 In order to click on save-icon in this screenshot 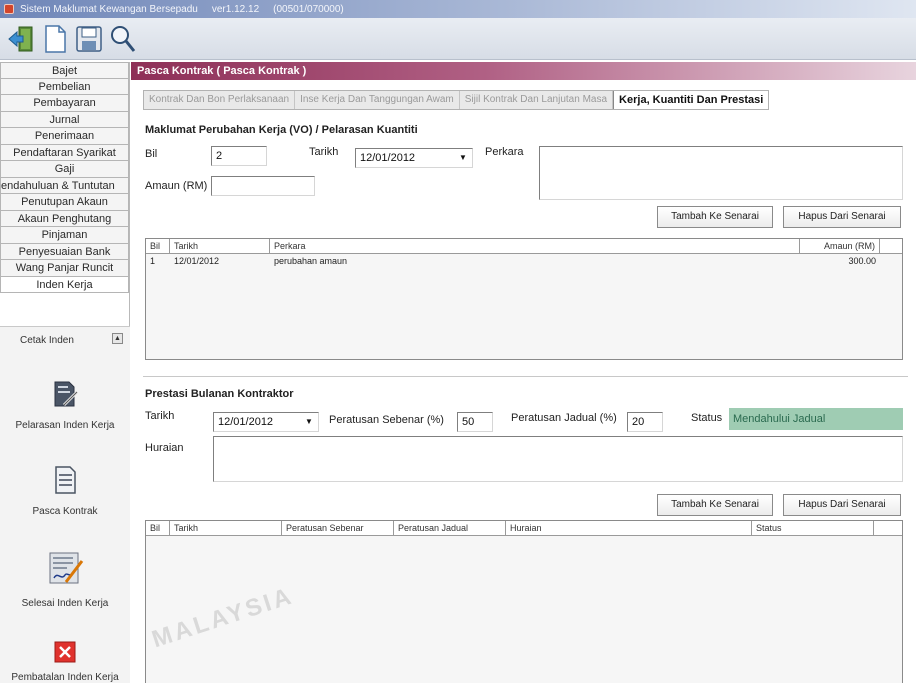, I will do `click(89, 38)`.